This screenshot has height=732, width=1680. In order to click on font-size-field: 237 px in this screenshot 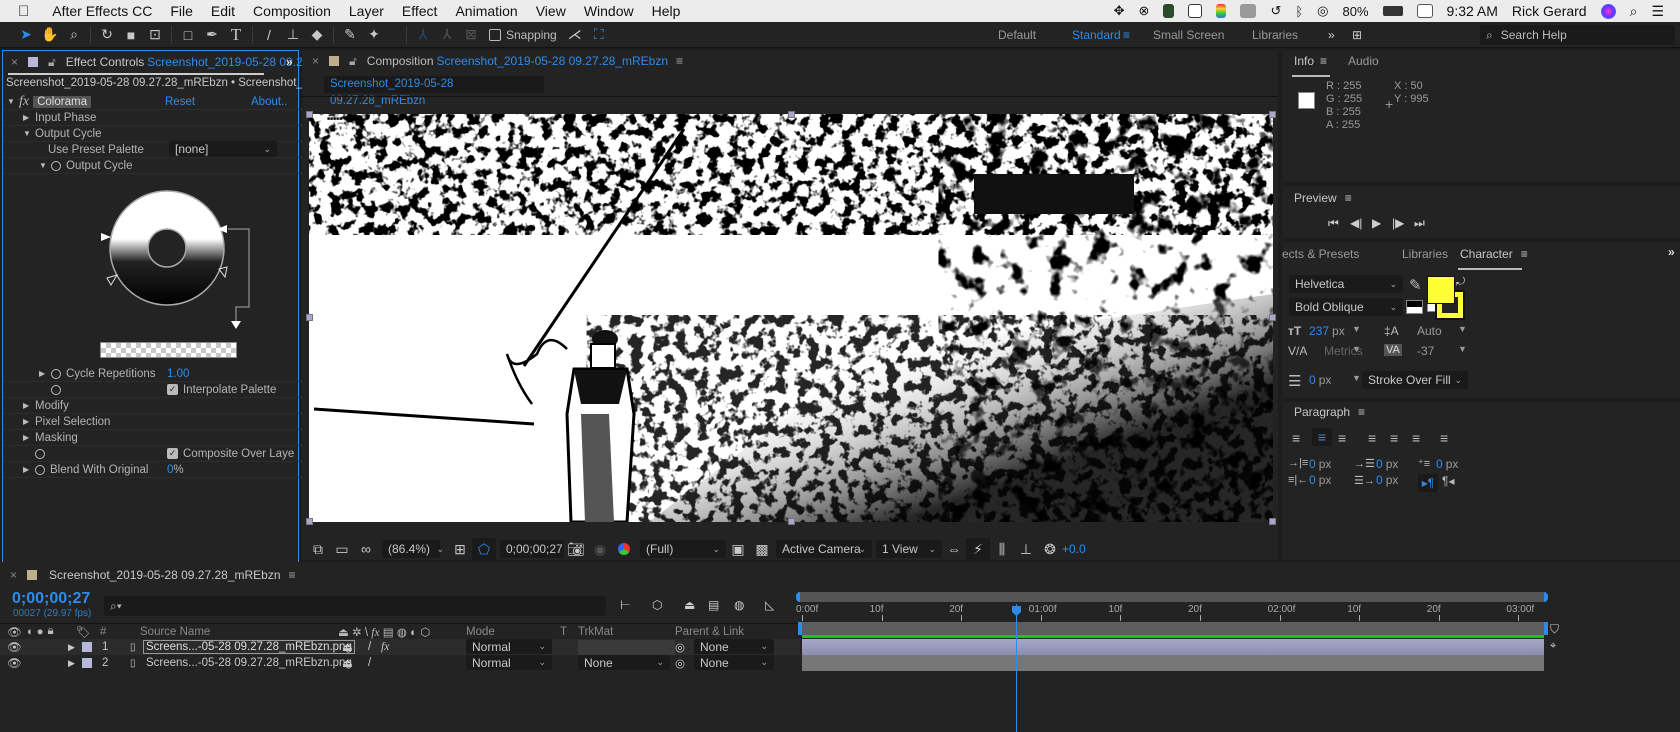, I will do `click(1327, 331)`.